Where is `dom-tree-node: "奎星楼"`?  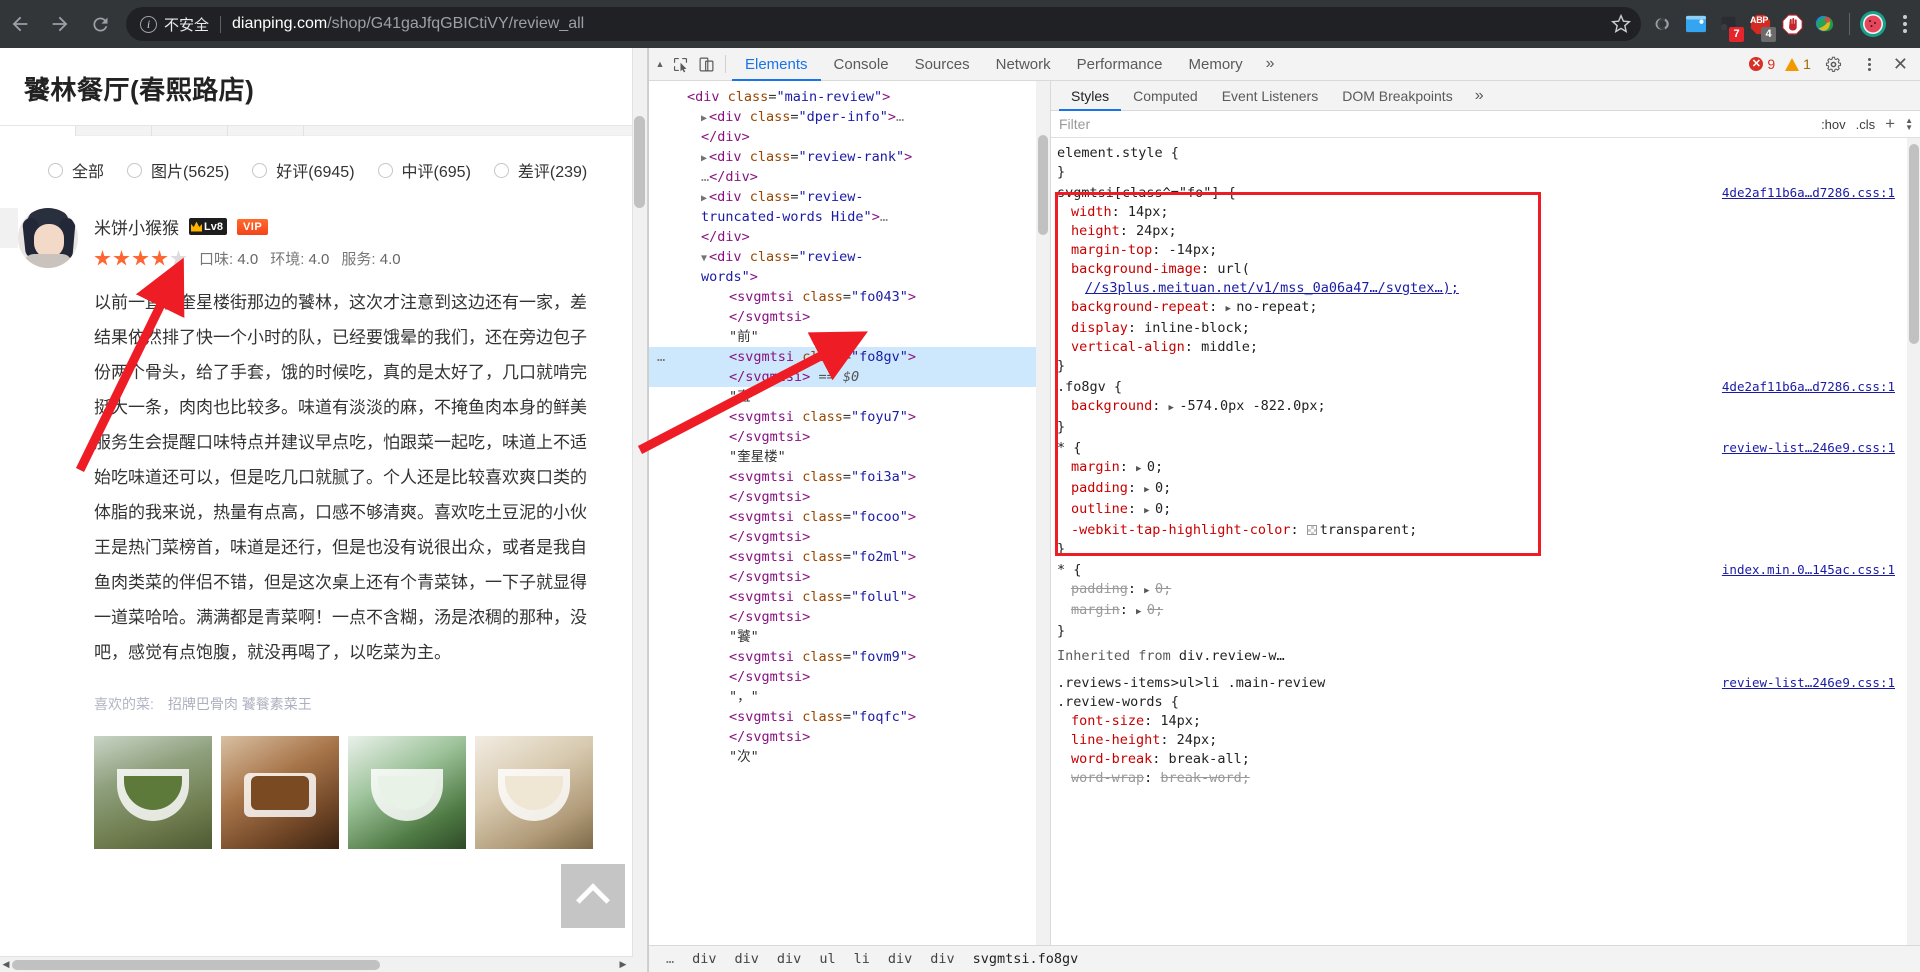
dom-tree-node: "奎星楼" is located at coordinates (849, 457).